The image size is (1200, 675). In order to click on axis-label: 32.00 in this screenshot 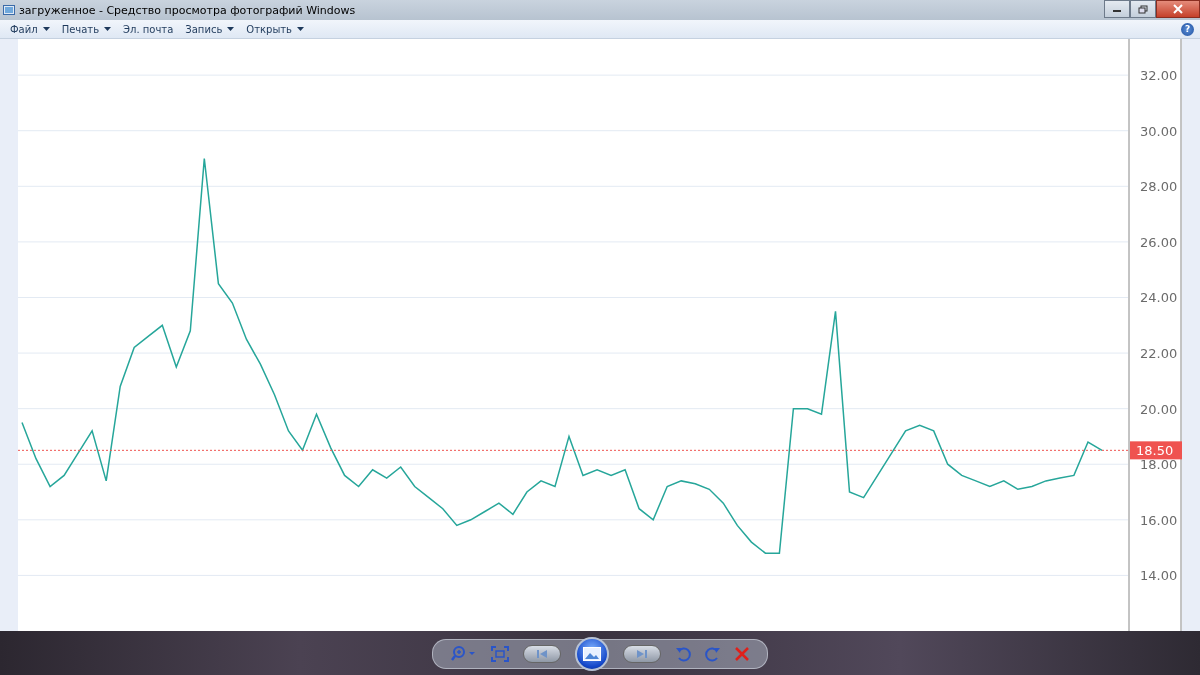, I will do `click(1159, 76)`.